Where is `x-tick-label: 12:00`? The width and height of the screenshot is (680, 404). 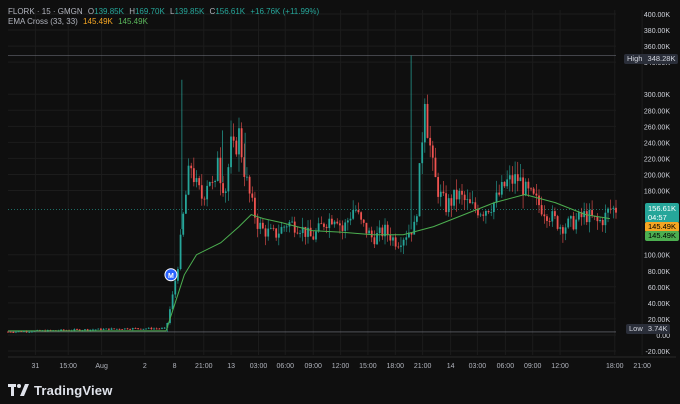 x-tick-label: 12:00 is located at coordinates (560, 366).